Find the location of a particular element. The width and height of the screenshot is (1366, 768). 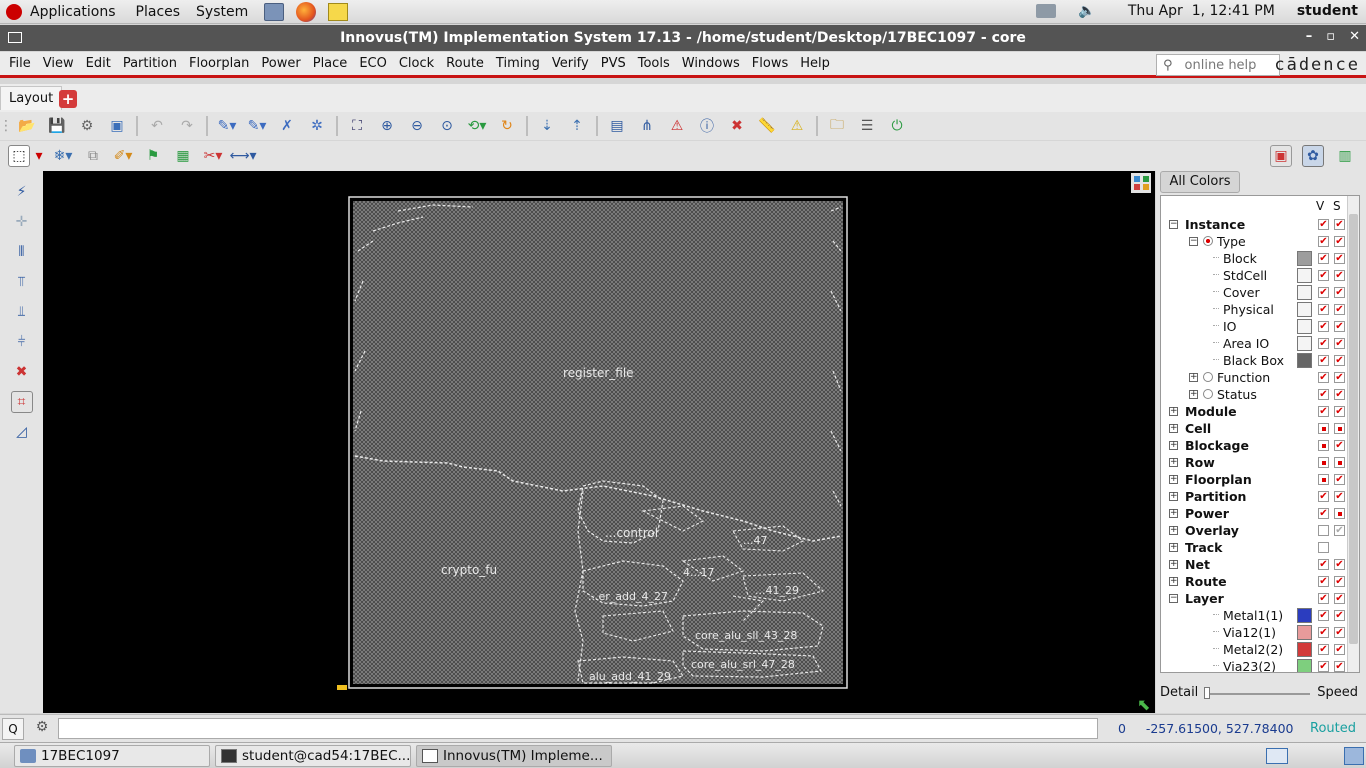

copy-icon: ⧉ is located at coordinates (93, 156).